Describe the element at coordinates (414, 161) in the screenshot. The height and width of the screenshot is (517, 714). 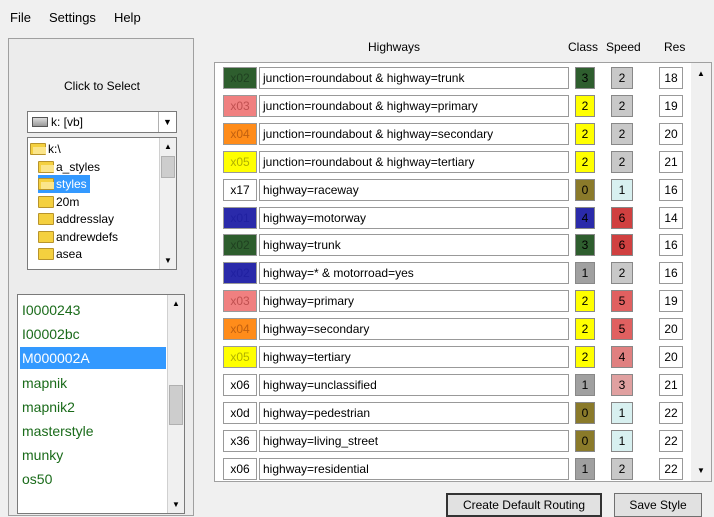
I see `highway-rule-field: junction=roundabout & highway=tertiary` at that location.